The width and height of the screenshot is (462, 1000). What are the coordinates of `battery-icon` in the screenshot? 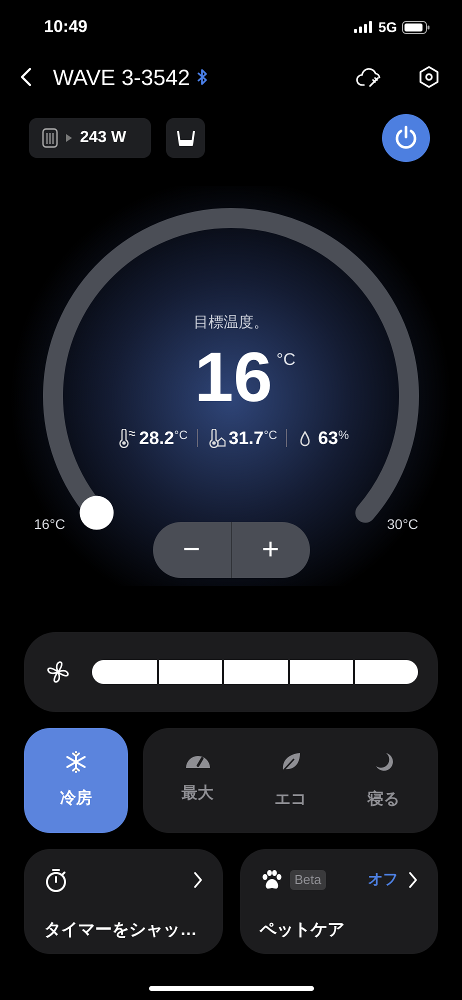 It's located at (416, 27).